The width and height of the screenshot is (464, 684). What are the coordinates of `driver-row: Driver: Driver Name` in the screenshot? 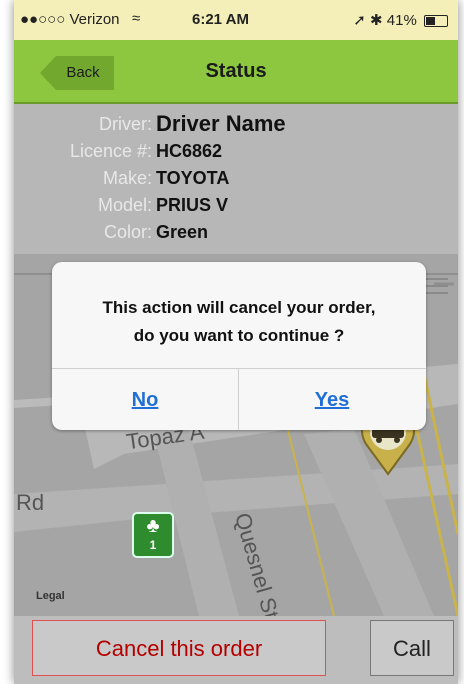 It's located at (236, 123).